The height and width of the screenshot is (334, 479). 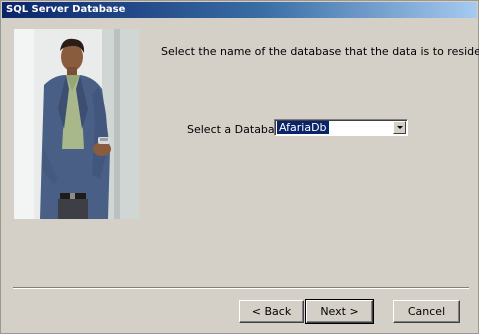 I want to click on businessman-illustration, so click(x=76, y=124).